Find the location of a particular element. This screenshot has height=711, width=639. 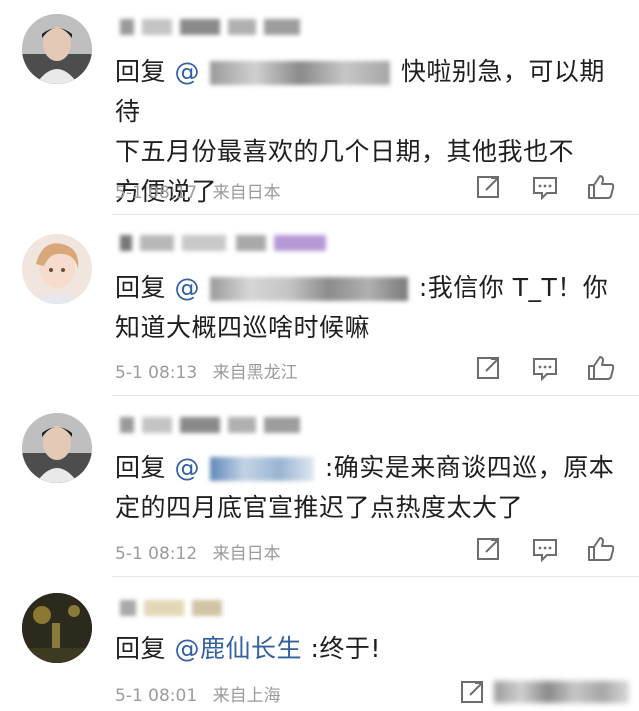

comment-meta: 5-1 08:13 来自黑龙江 is located at coordinates (211, 370).